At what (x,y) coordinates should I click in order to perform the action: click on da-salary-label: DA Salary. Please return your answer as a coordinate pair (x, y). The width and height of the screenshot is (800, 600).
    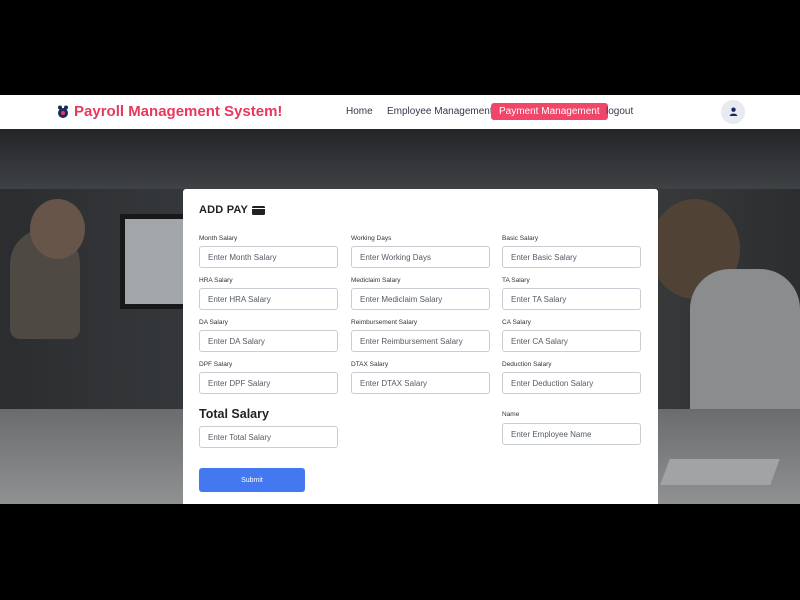
    Looking at the image, I should click on (213, 322).